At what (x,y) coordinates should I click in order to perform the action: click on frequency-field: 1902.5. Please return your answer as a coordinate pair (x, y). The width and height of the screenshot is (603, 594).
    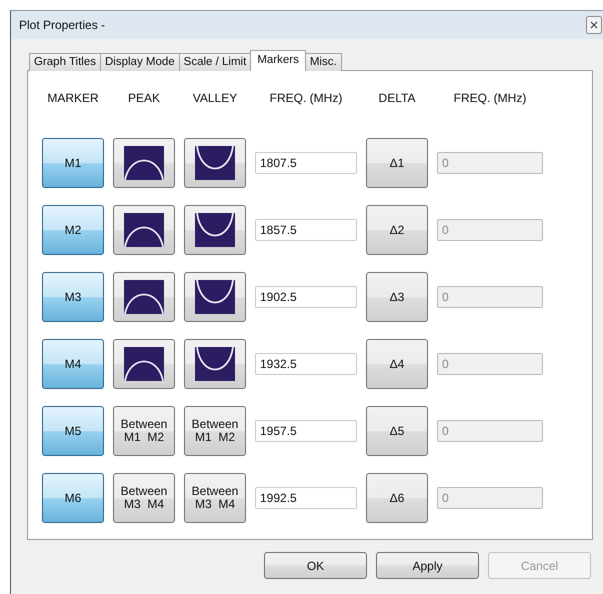
    Looking at the image, I should click on (306, 297).